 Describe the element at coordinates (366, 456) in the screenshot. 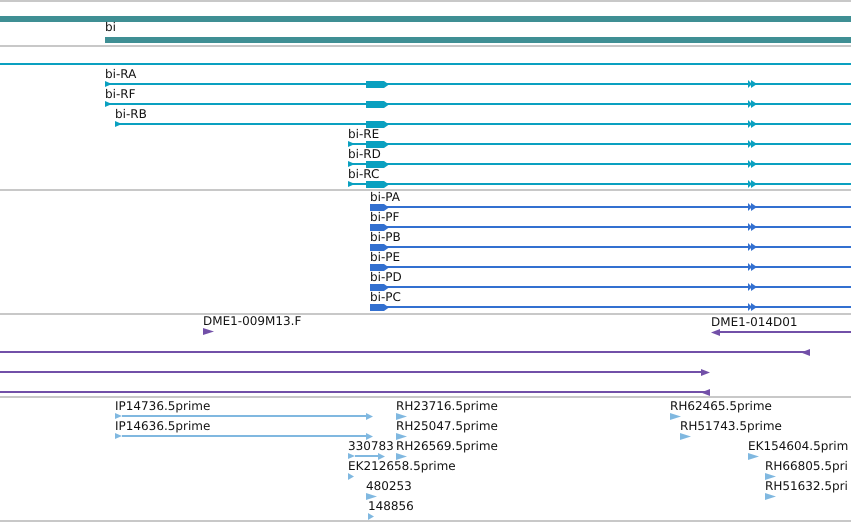

I see `est-line` at that location.